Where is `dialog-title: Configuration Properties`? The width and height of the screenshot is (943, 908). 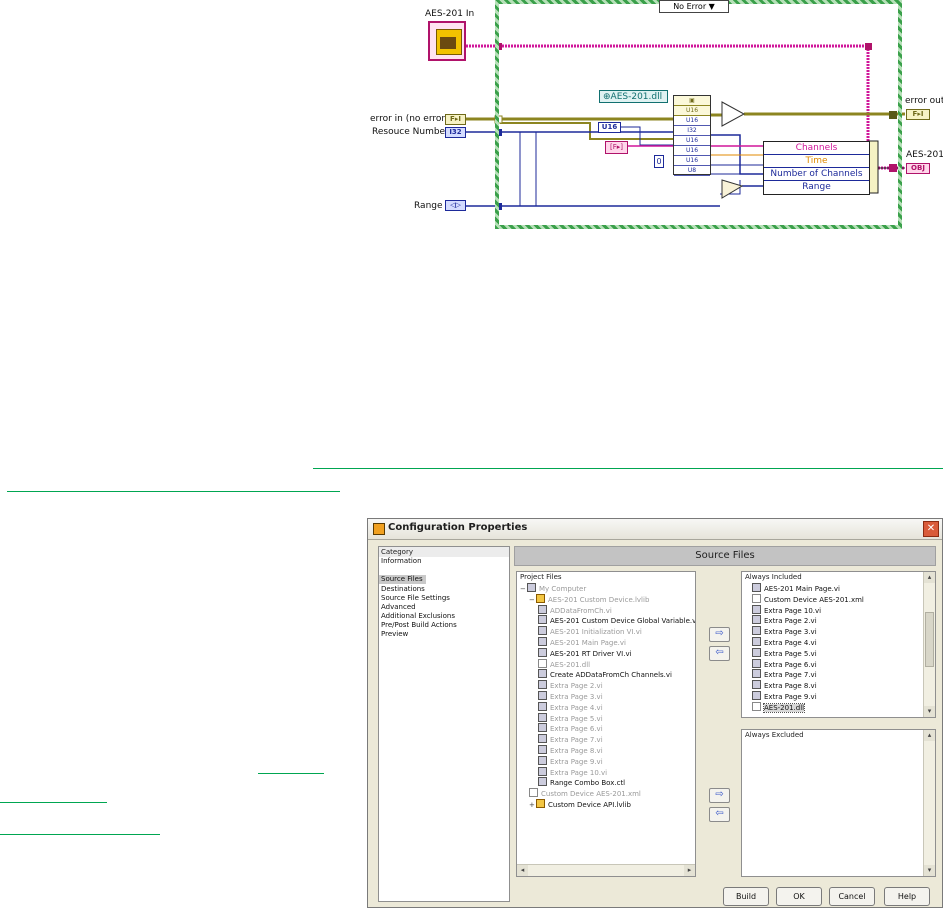 dialog-title: Configuration Properties is located at coordinates (458, 527).